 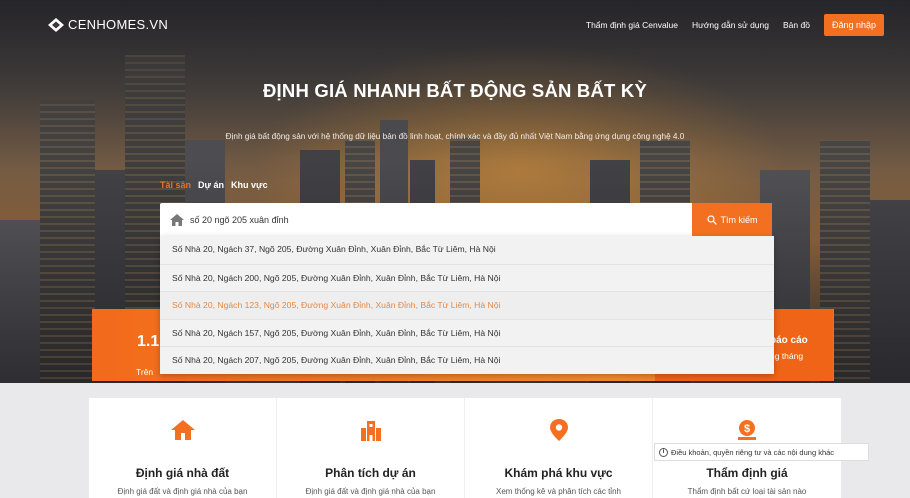 What do you see at coordinates (145, 372) in the screenshot?
I see `stats-subtext: Trên` at bounding box center [145, 372].